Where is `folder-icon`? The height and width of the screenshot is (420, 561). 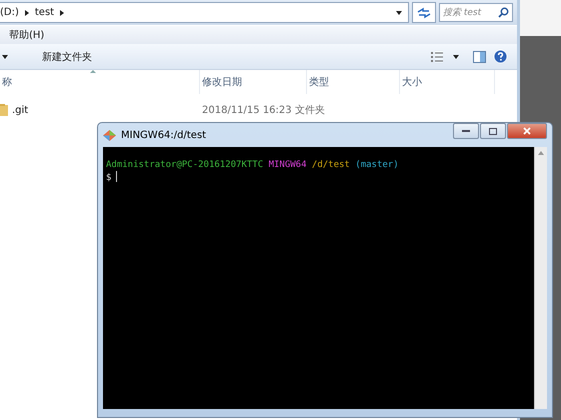
folder-icon is located at coordinates (4, 110).